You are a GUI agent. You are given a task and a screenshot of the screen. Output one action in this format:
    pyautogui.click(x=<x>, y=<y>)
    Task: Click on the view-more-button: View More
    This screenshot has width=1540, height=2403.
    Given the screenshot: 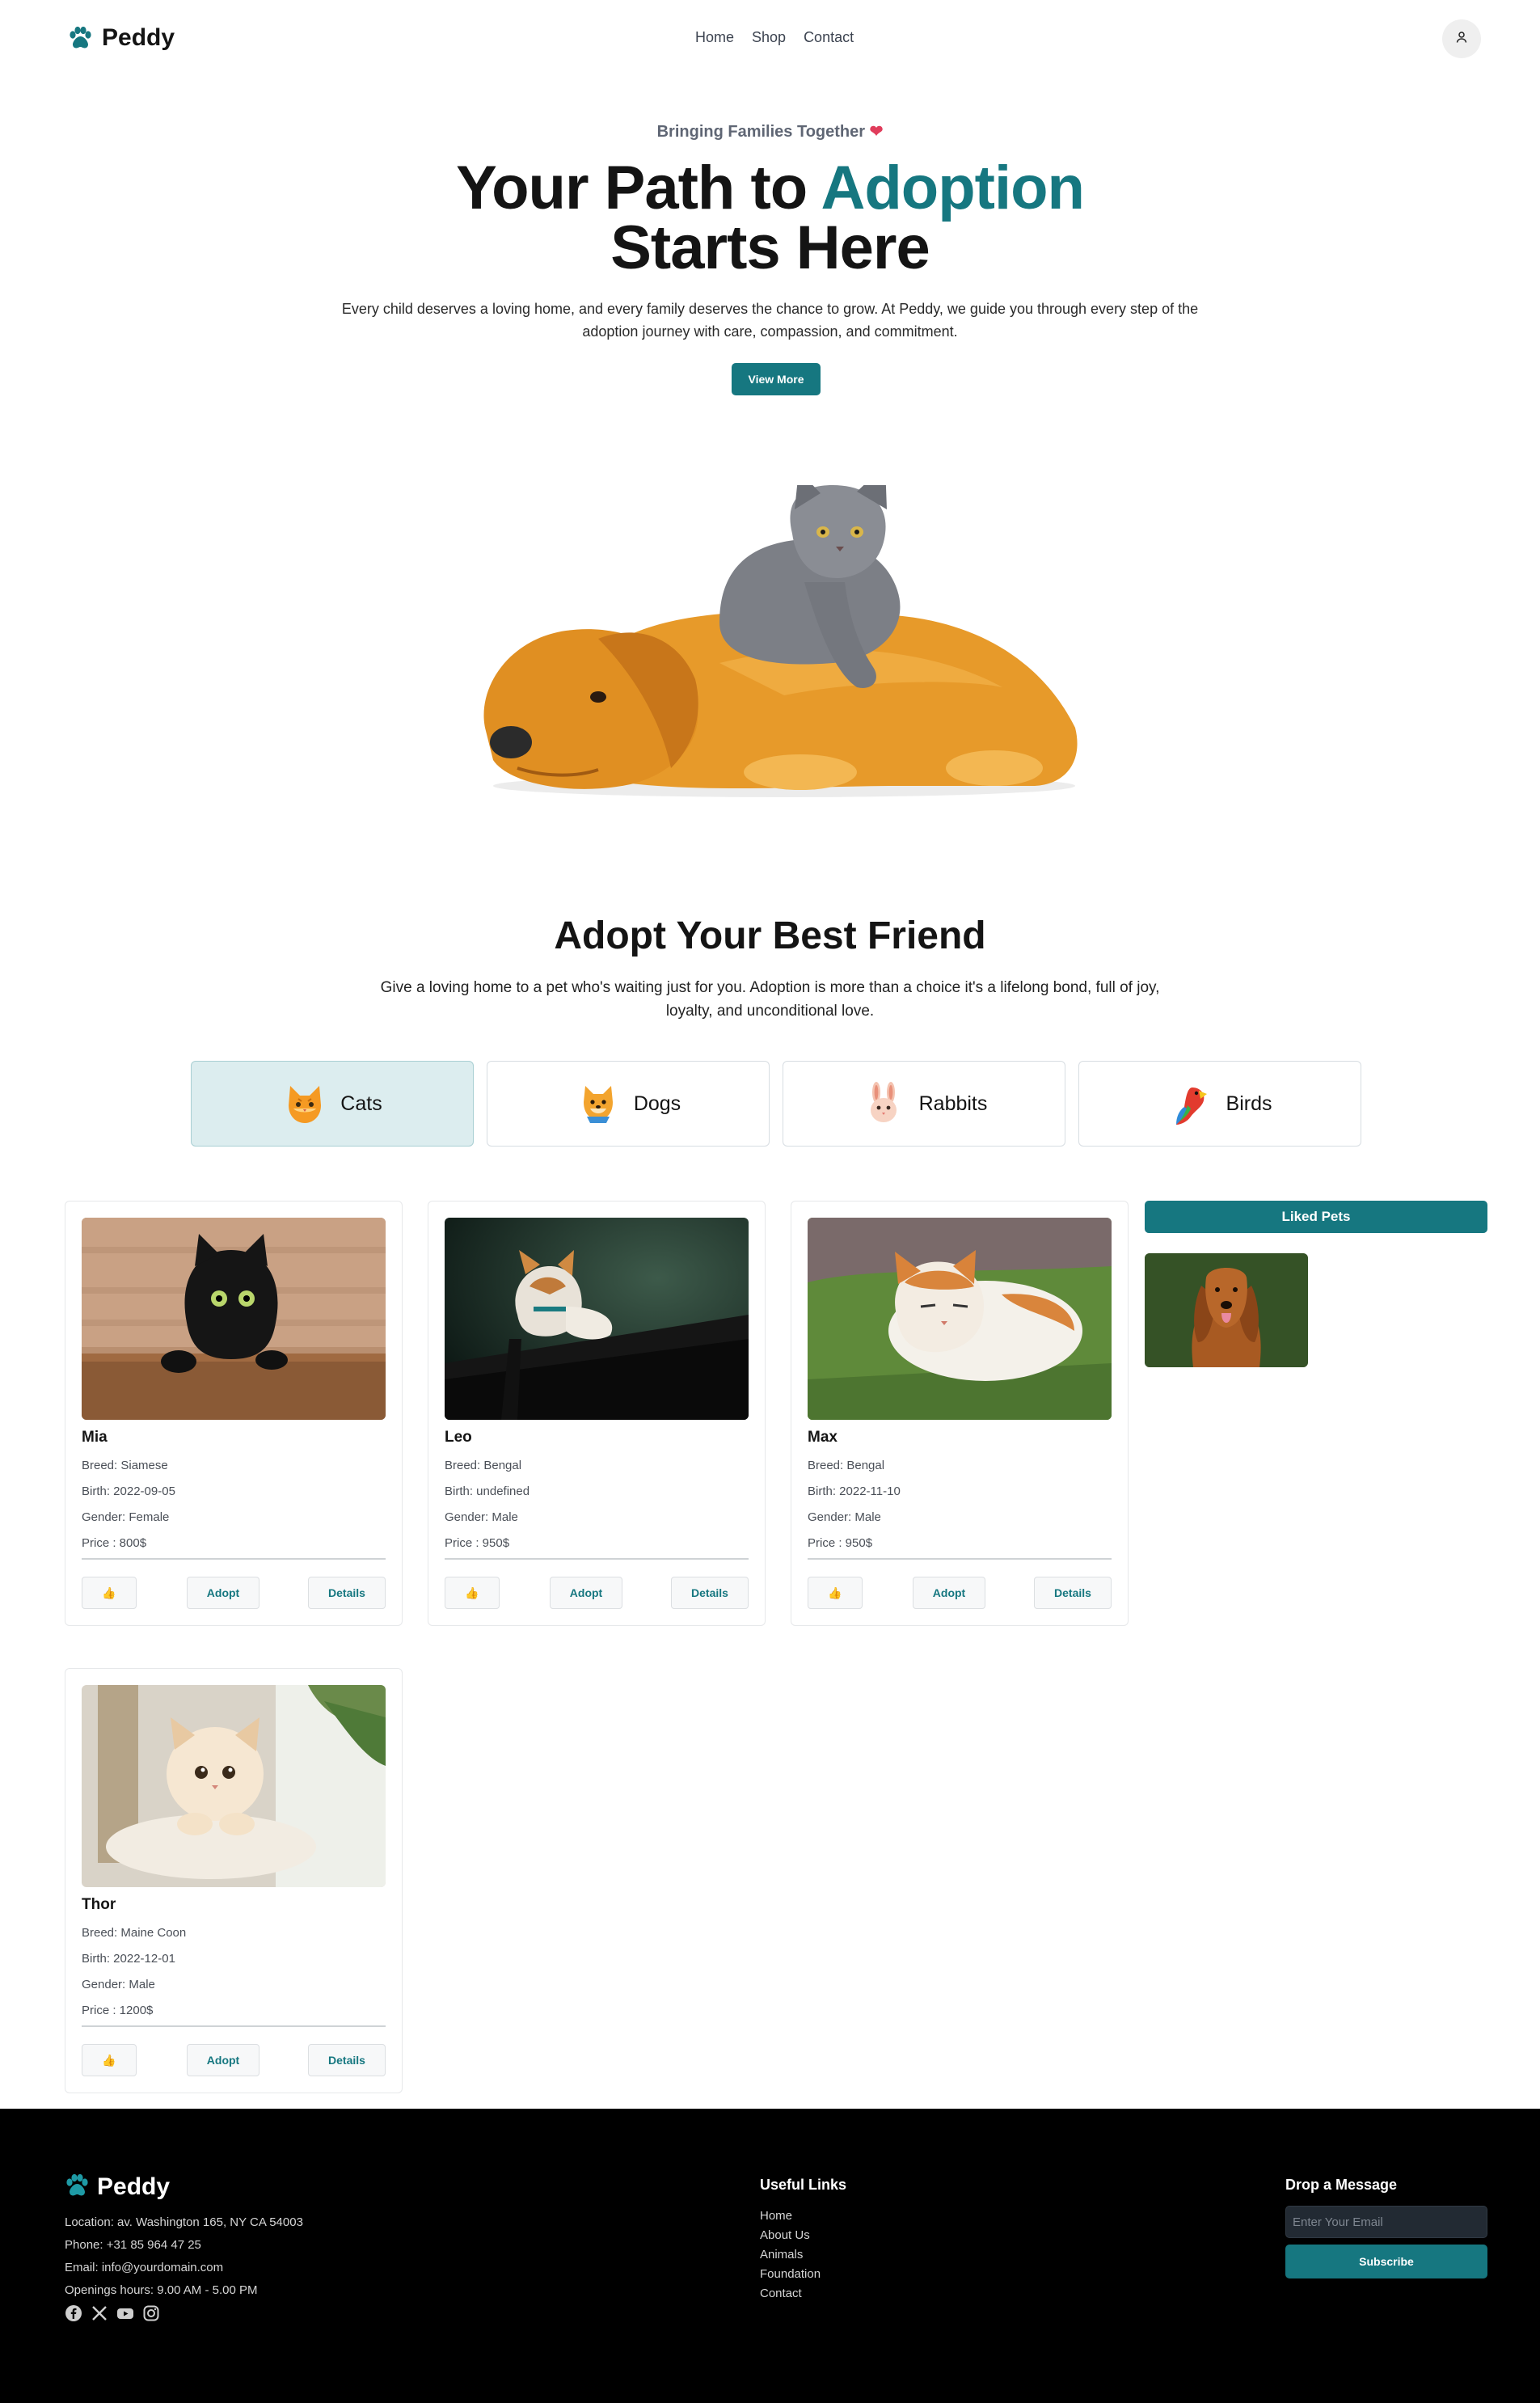 What is the action you would take?
    pyautogui.click(x=777, y=379)
    